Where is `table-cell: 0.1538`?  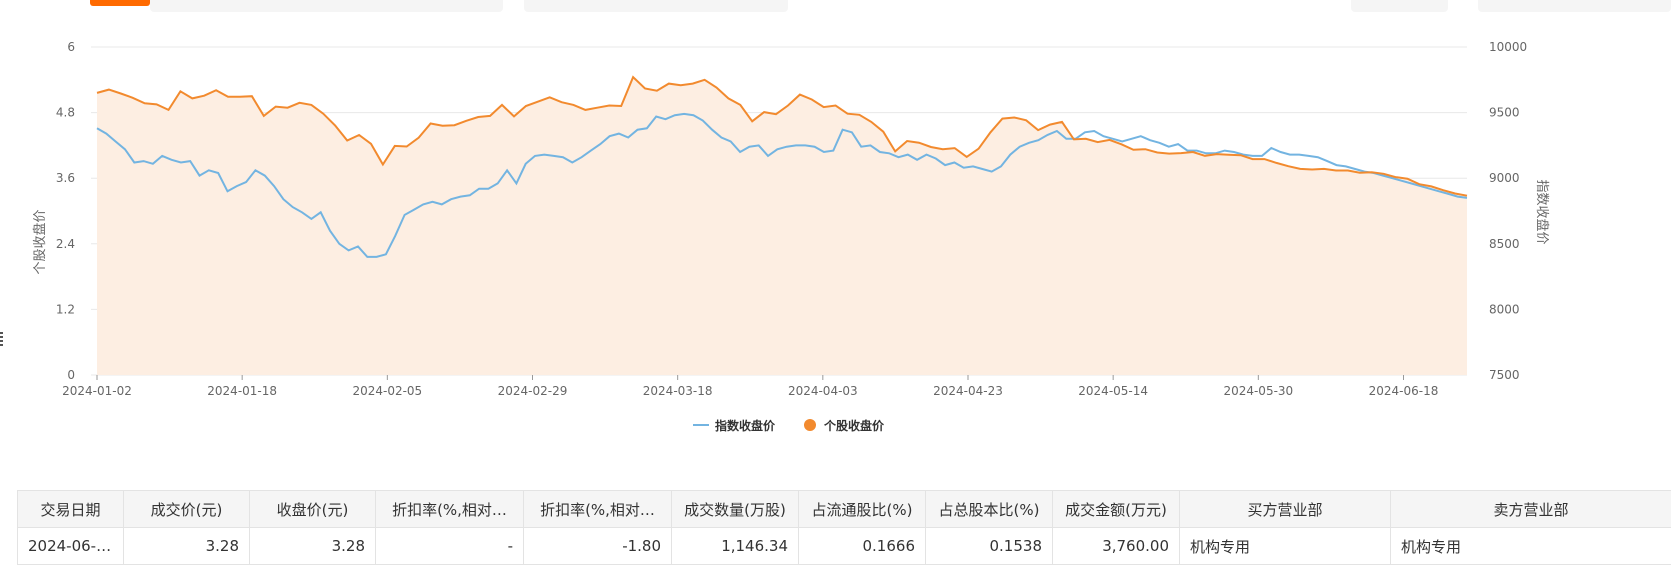 table-cell: 0.1538 is located at coordinates (989, 546).